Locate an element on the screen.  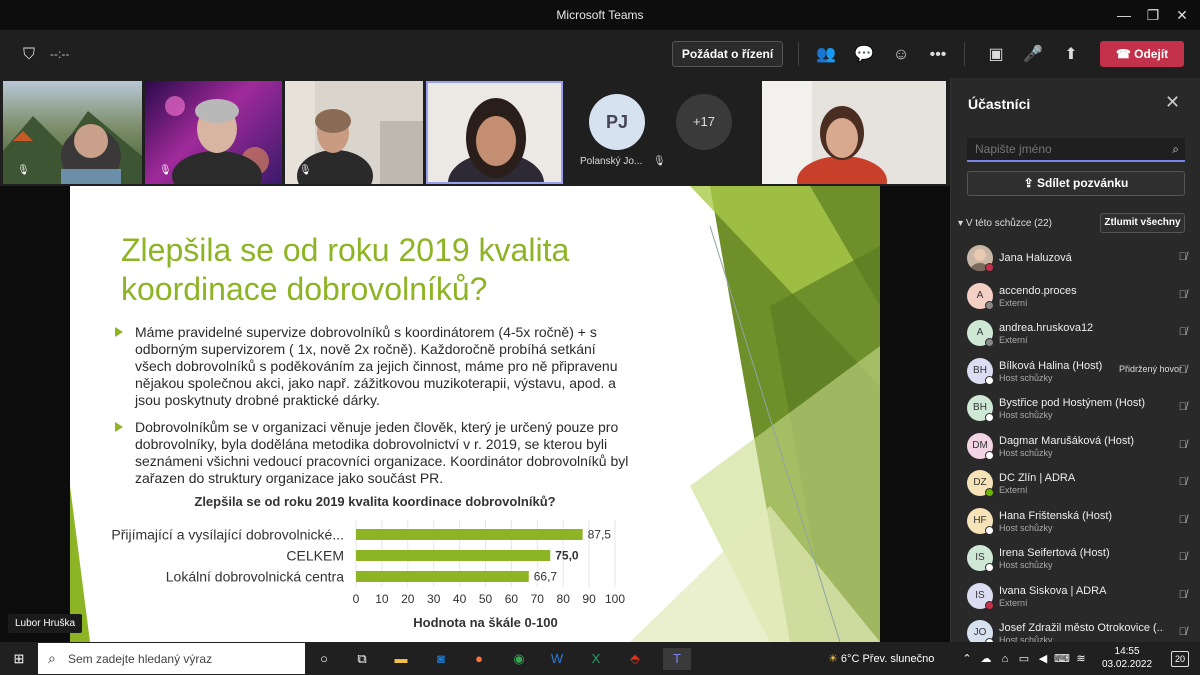
search-input is located at coordinates (1062, 149).